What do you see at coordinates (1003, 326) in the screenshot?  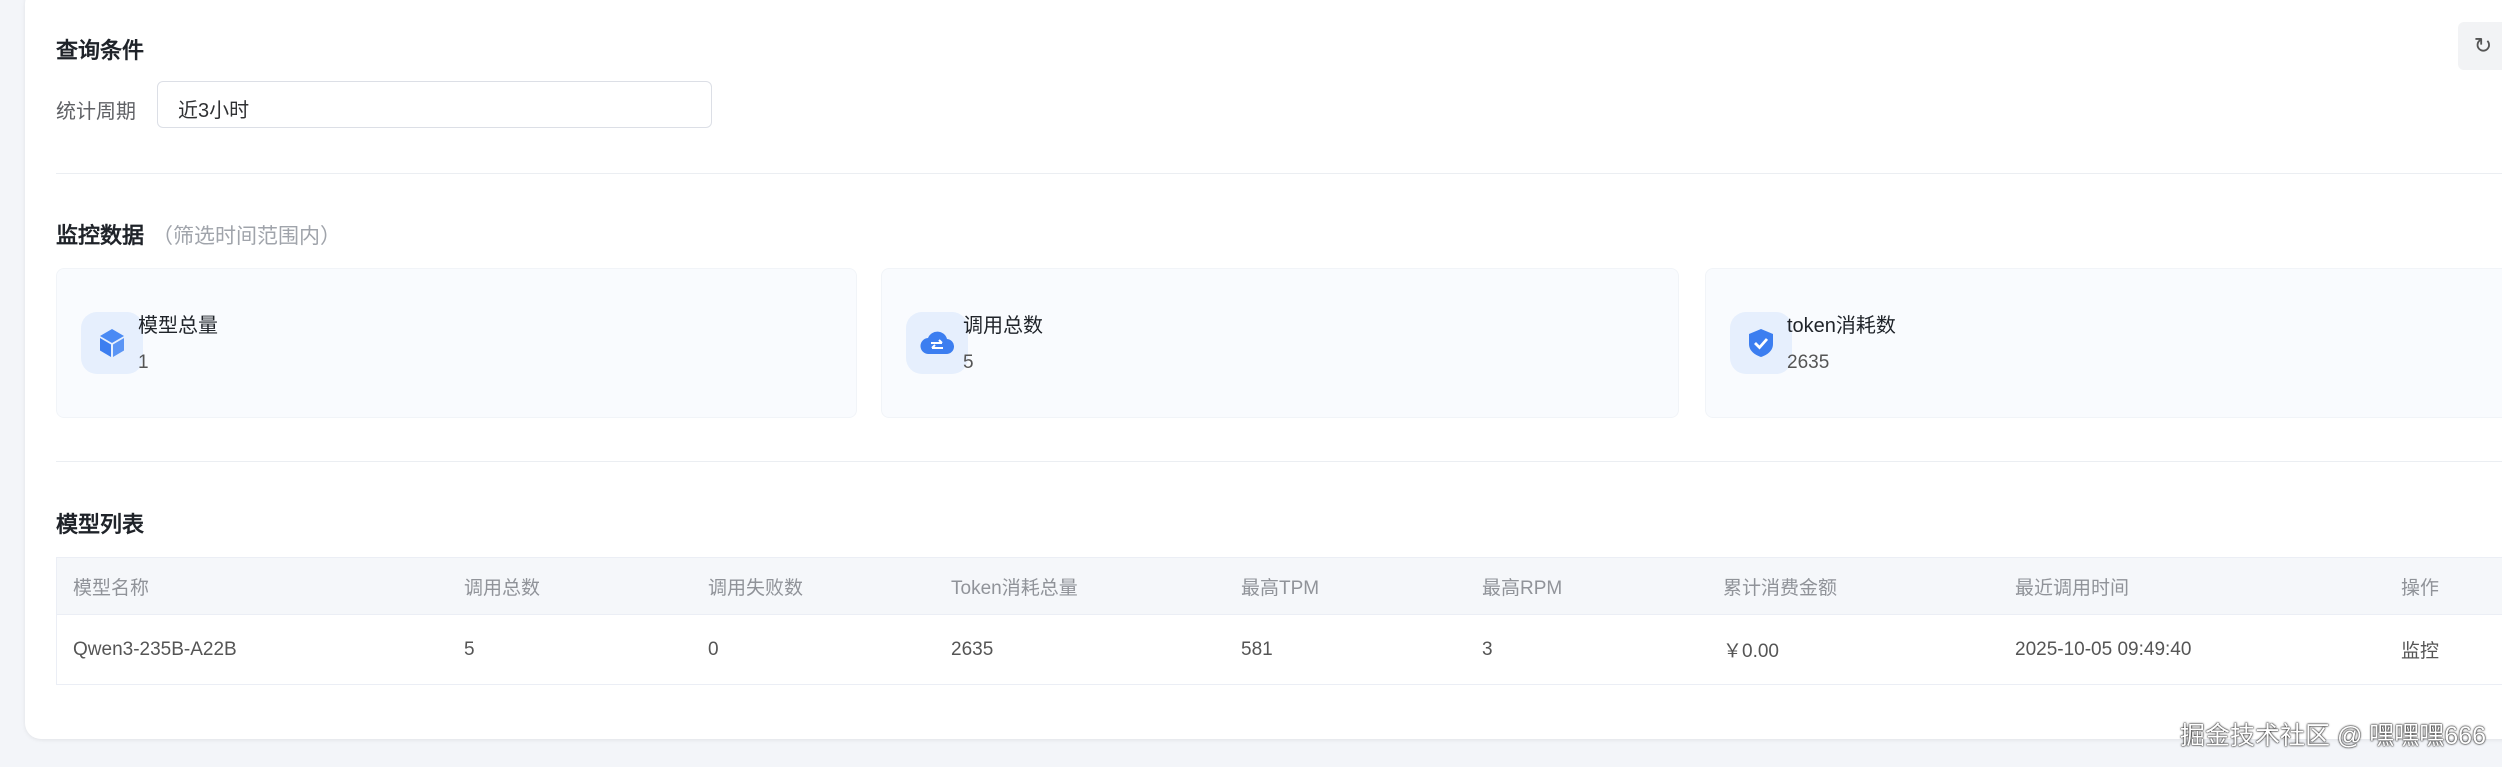 I see `stat-label: 调用总数` at bounding box center [1003, 326].